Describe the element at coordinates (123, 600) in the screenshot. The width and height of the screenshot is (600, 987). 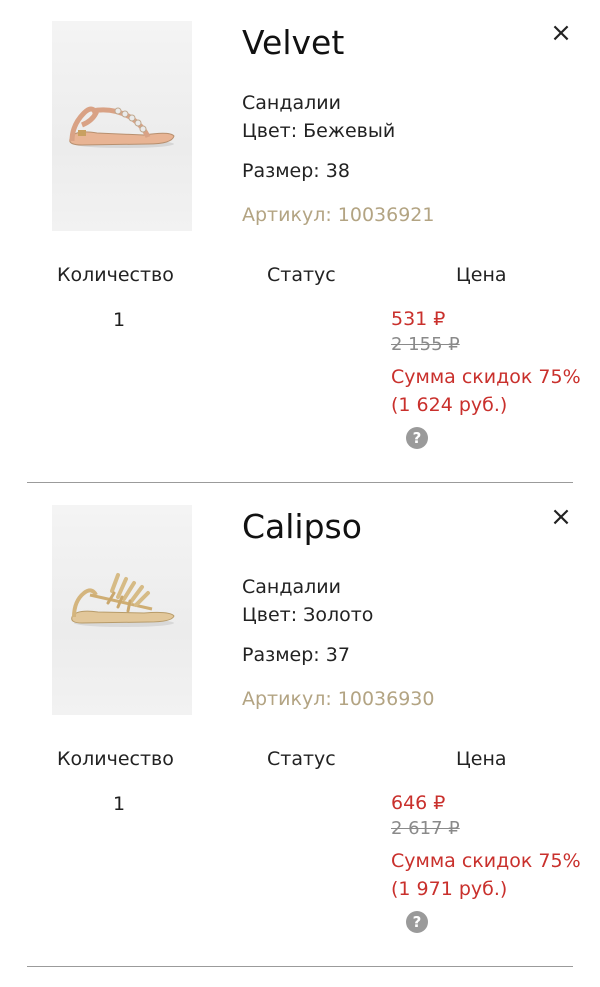
I see `gold-sandal-icon` at that location.